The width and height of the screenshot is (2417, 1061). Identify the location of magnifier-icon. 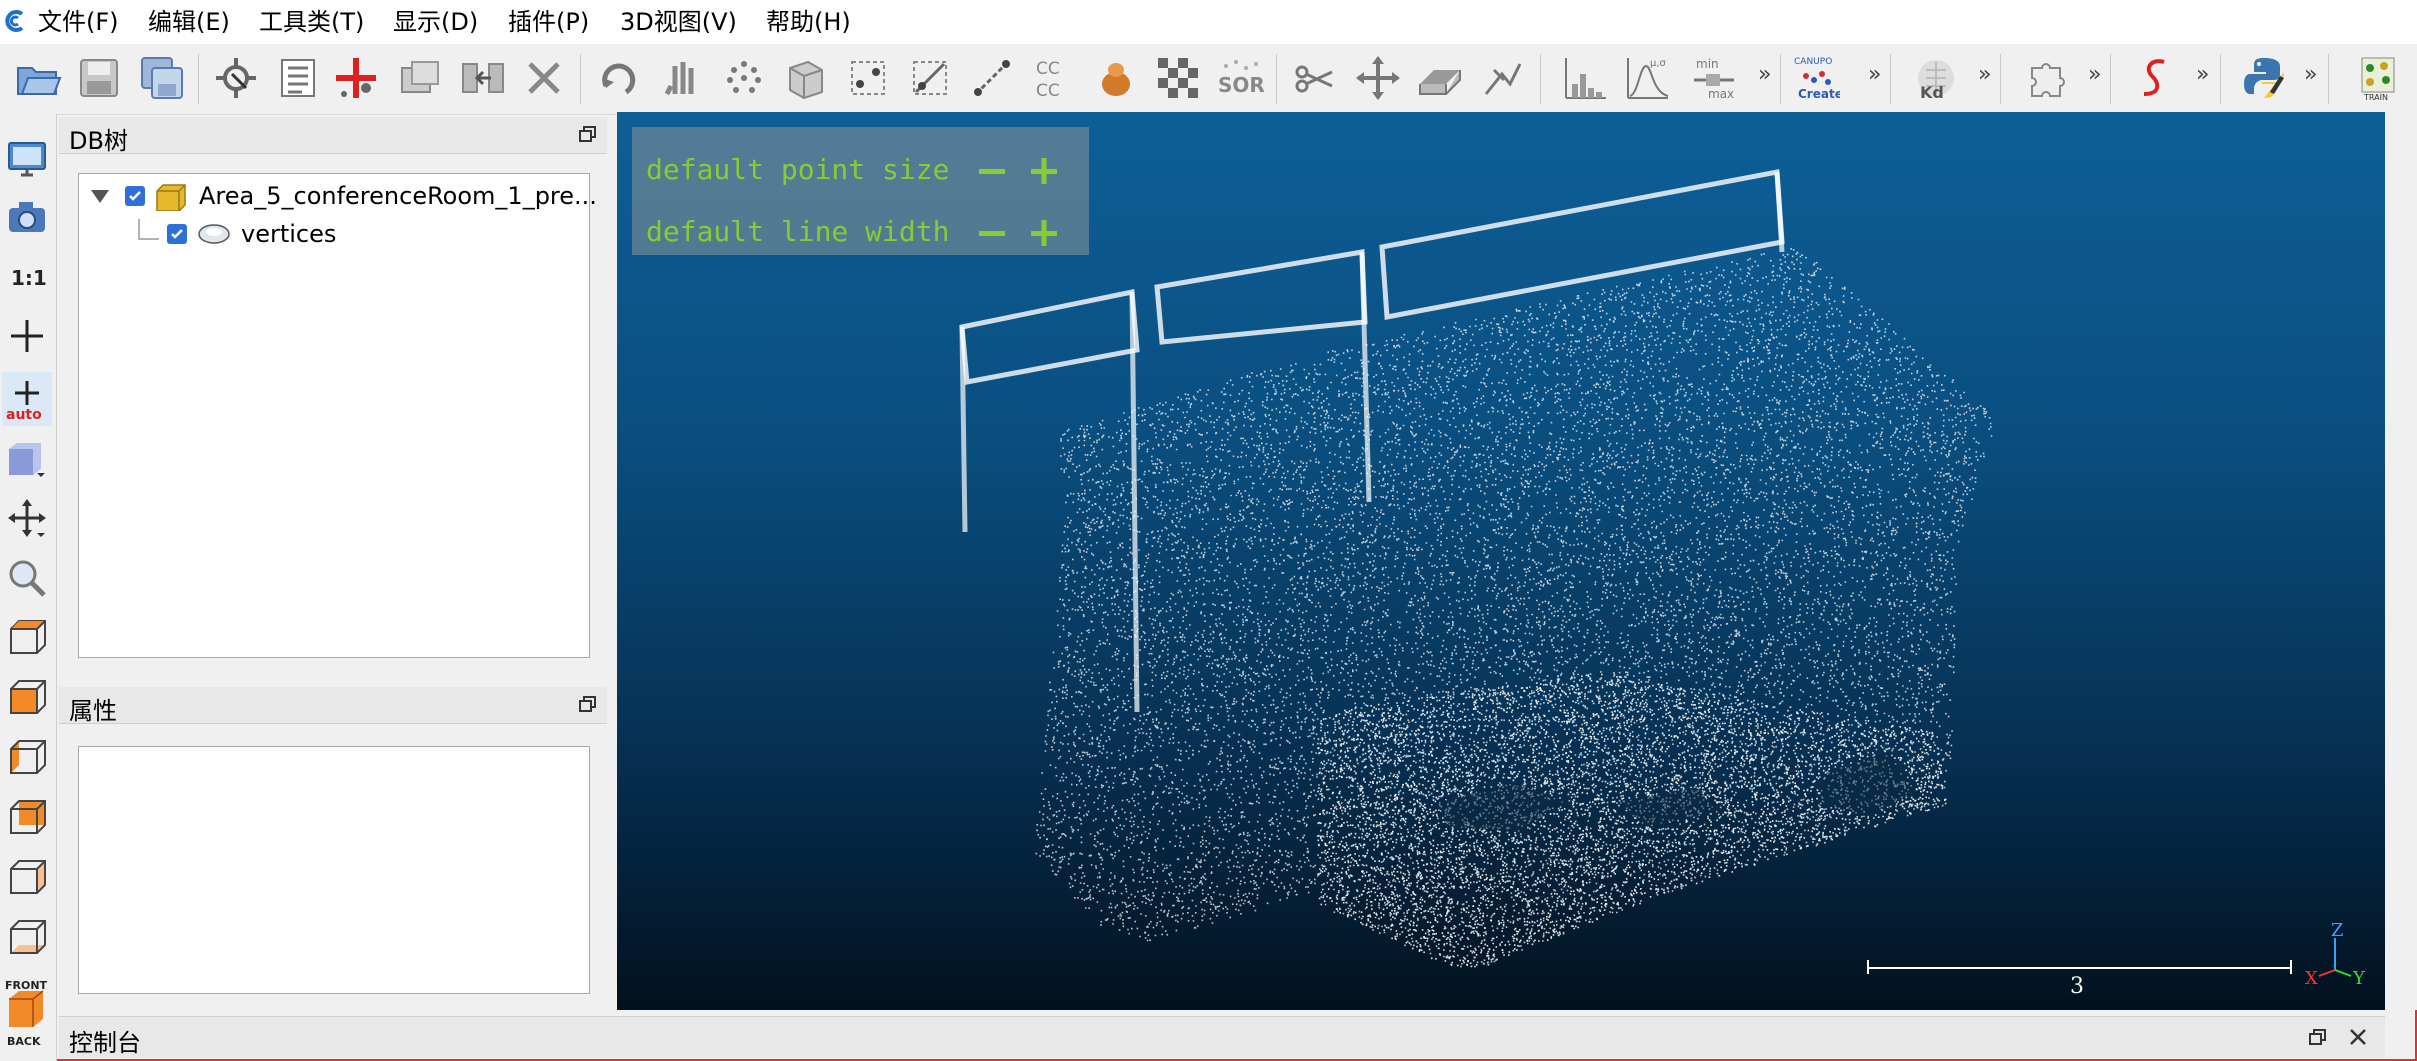
(27, 578).